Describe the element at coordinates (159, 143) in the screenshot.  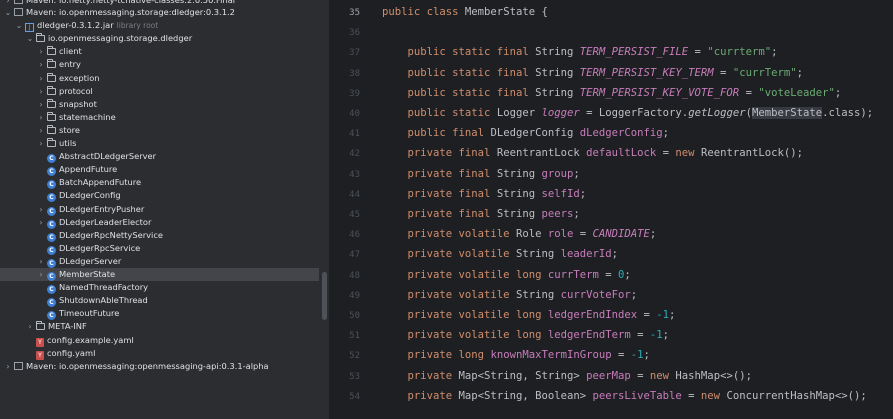
I see `tree-item: › utils` at that location.